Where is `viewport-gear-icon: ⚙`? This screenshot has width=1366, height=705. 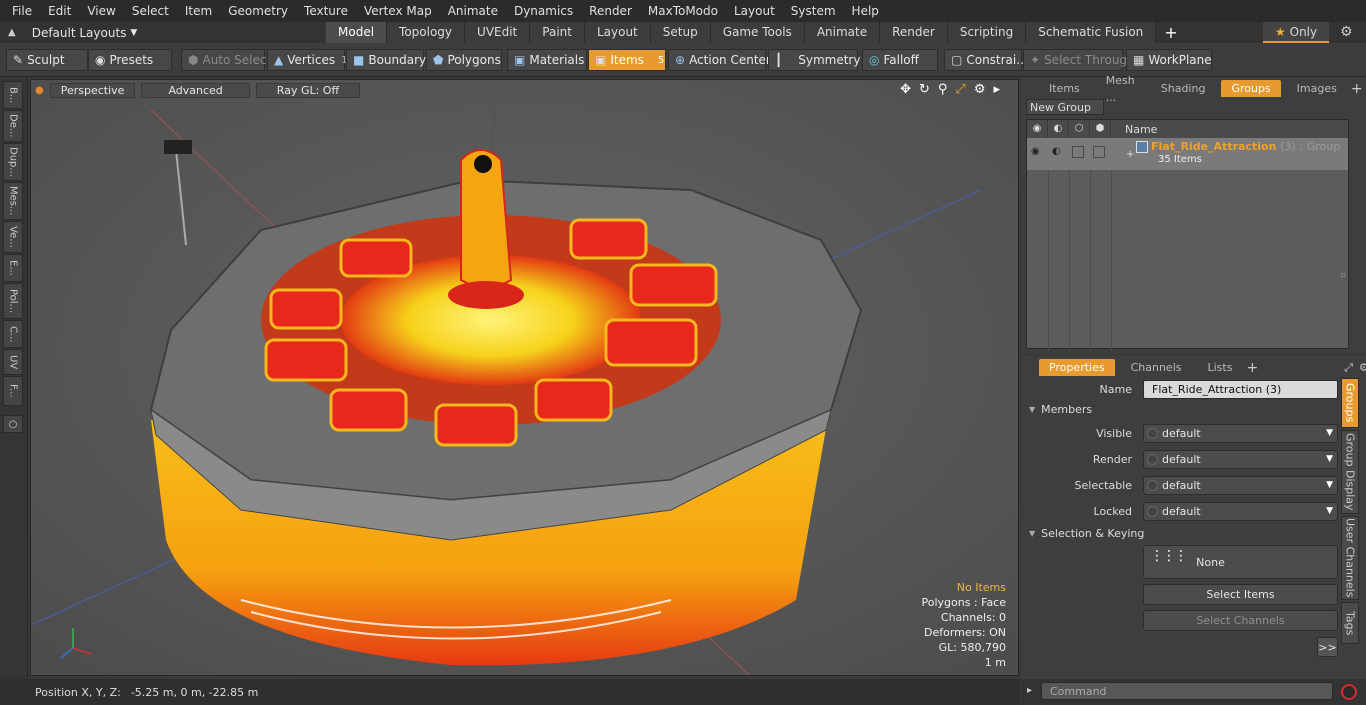 viewport-gear-icon: ⚙ is located at coordinates (980, 89).